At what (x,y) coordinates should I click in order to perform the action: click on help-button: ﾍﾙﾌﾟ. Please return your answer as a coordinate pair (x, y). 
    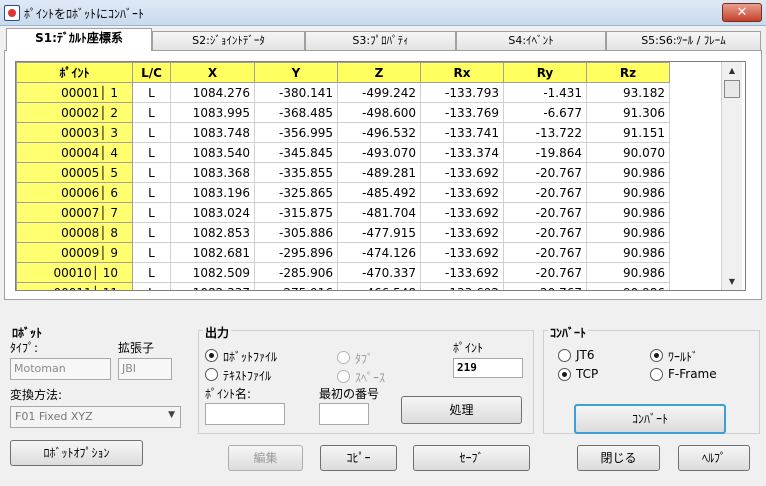
    Looking at the image, I should click on (714, 458).